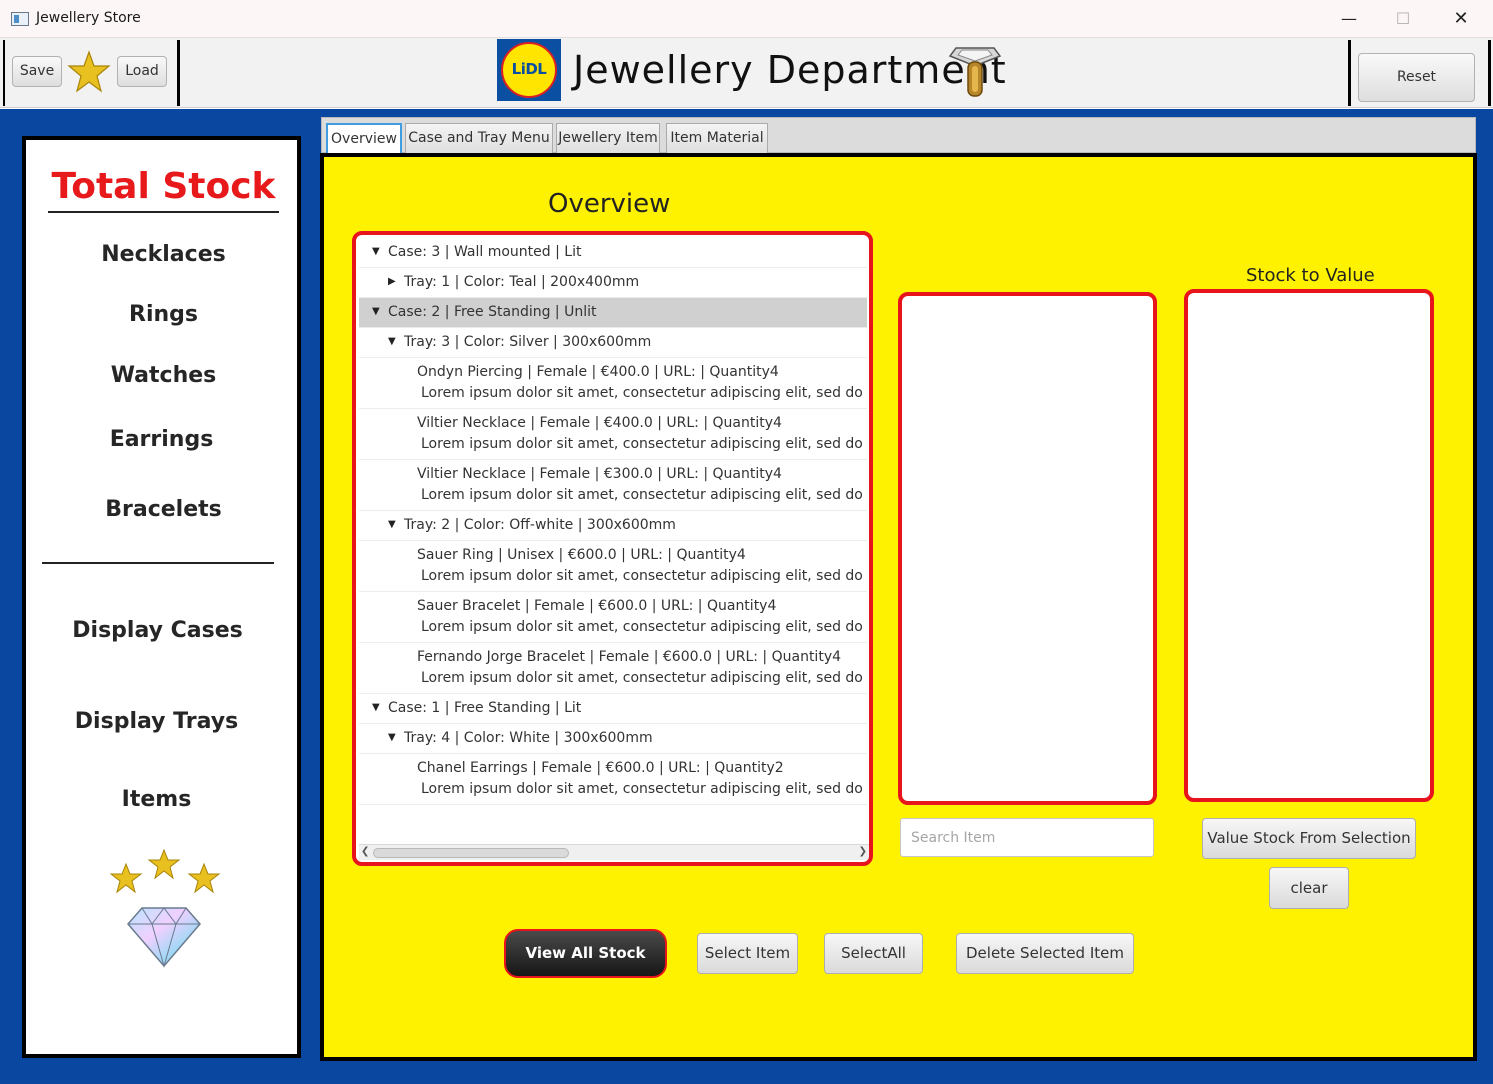 This screenshot has width=1493, height=1084. Describe the element at coordinates (471, 853) in the screenshot. I see `scrollbar-thumb` at that location.